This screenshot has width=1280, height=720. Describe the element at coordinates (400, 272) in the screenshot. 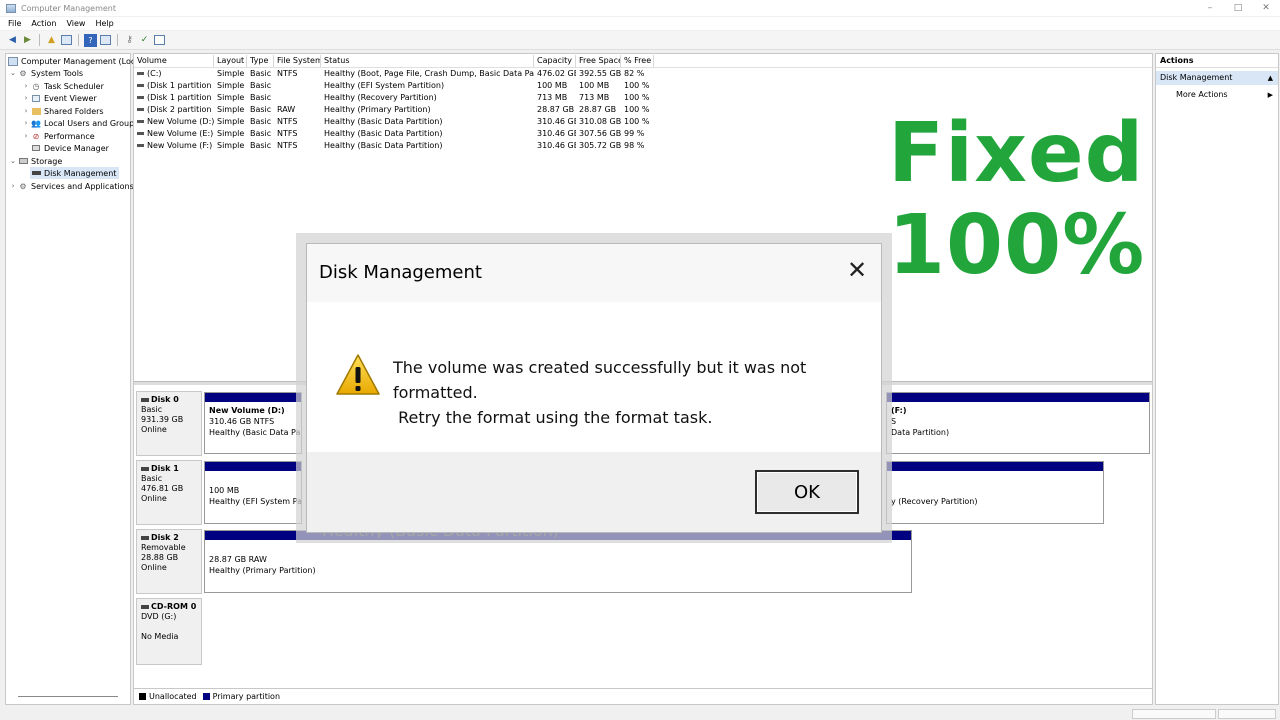

I see `dialog-title: Disk Management` at that location.